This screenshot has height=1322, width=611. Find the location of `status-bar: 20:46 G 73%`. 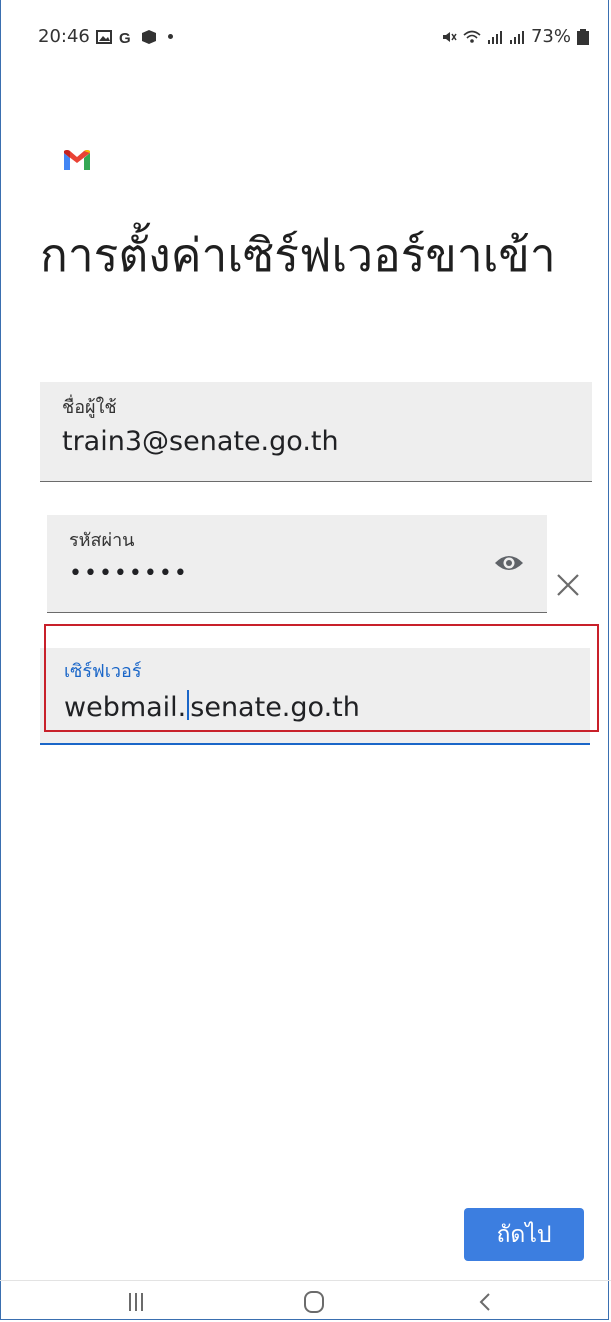

status-bar: 20:46 G 73% is located at coordinates (313, 38).